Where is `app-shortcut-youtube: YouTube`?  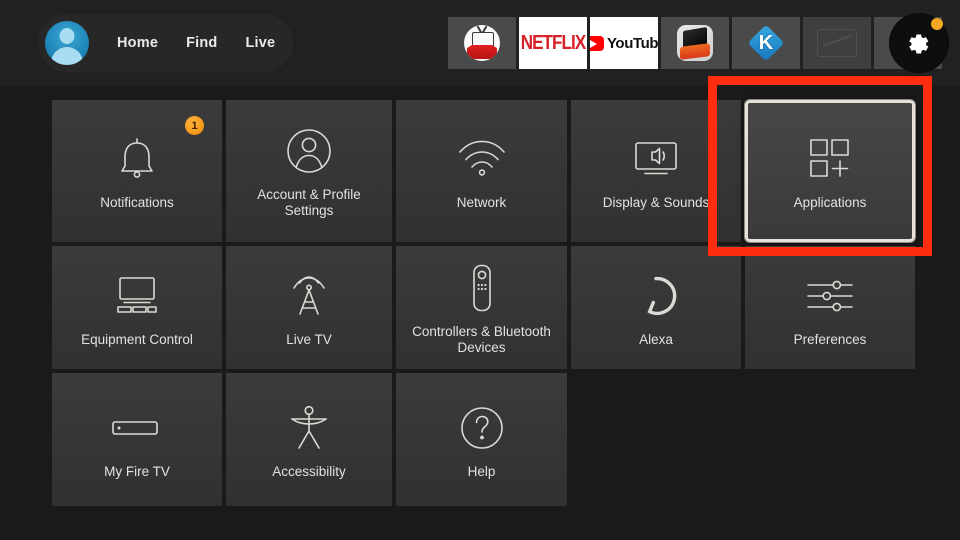
app-shortcut-youtube: YouTube is located at coordinates (624, 43).